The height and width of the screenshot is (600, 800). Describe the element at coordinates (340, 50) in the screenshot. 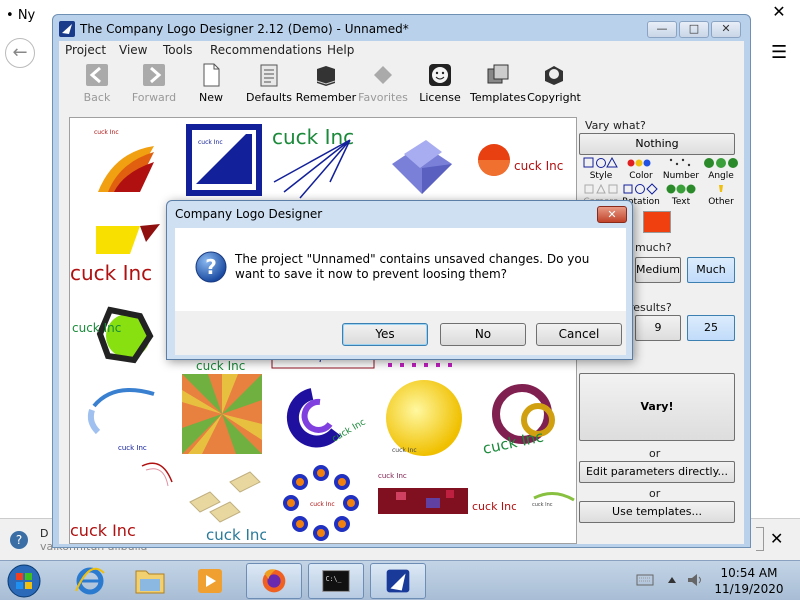

I see `menu-help: Help` at that location.